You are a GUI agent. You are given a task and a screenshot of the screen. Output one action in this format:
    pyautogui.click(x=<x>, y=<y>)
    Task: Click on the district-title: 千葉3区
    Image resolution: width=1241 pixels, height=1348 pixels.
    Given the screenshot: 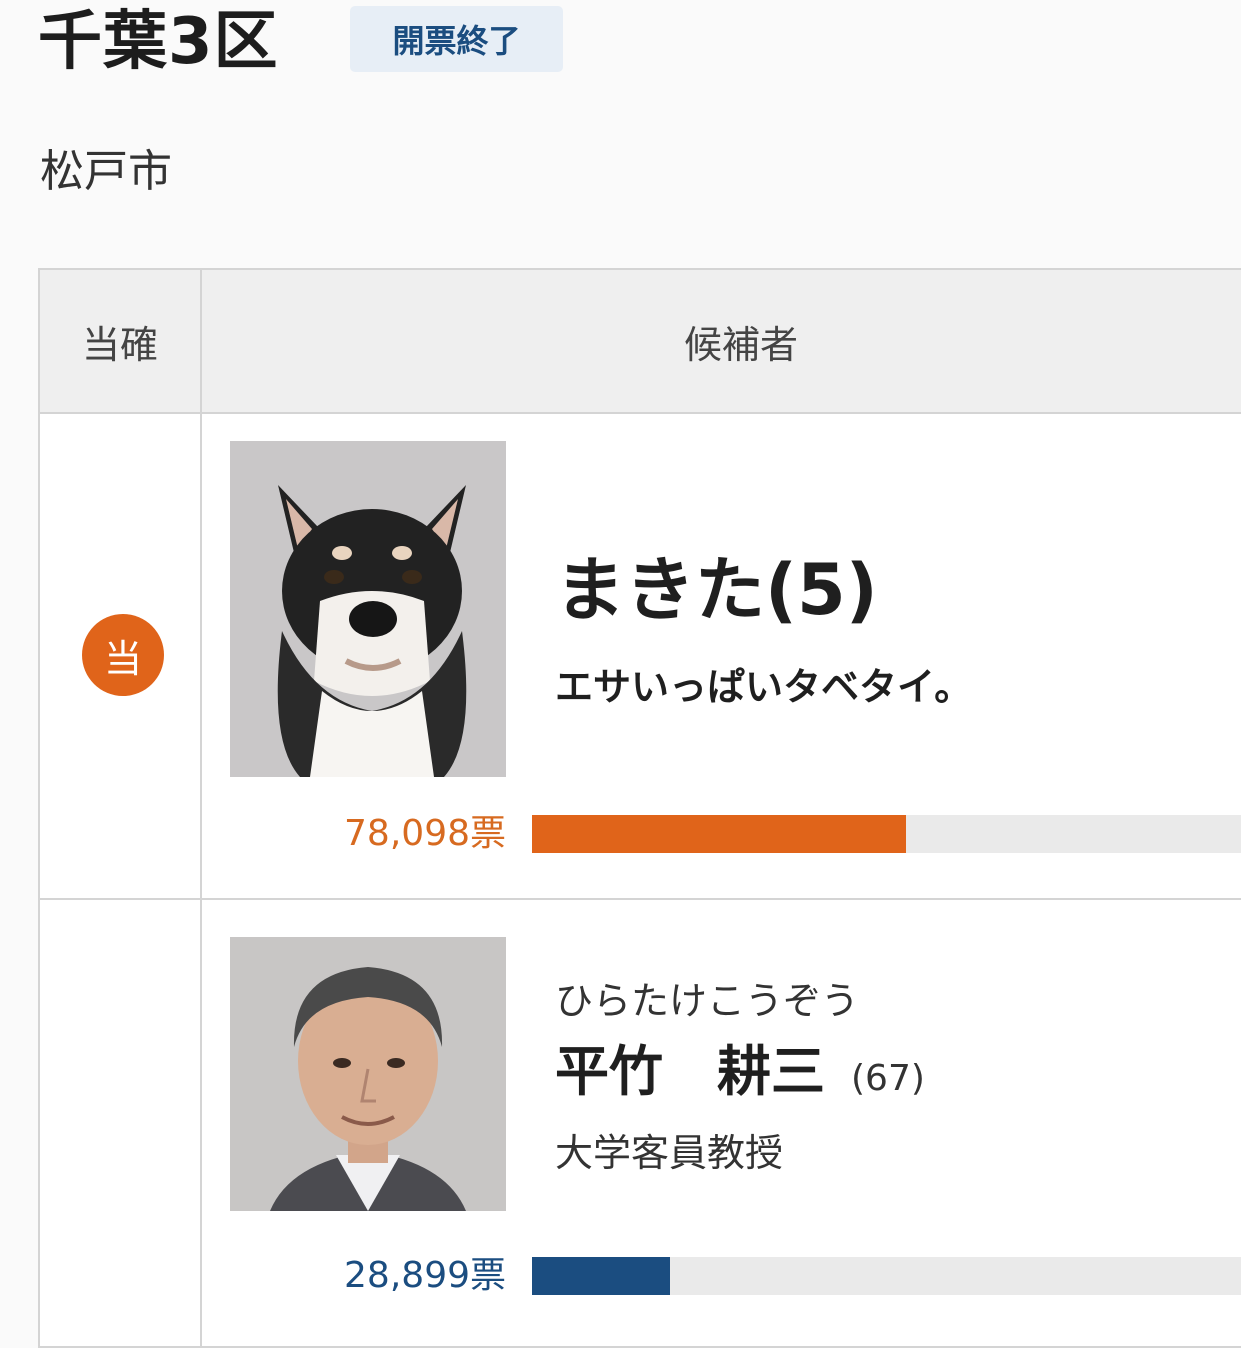 What is the action you would take?
    pyautogui.click(x=158, y=42)
    